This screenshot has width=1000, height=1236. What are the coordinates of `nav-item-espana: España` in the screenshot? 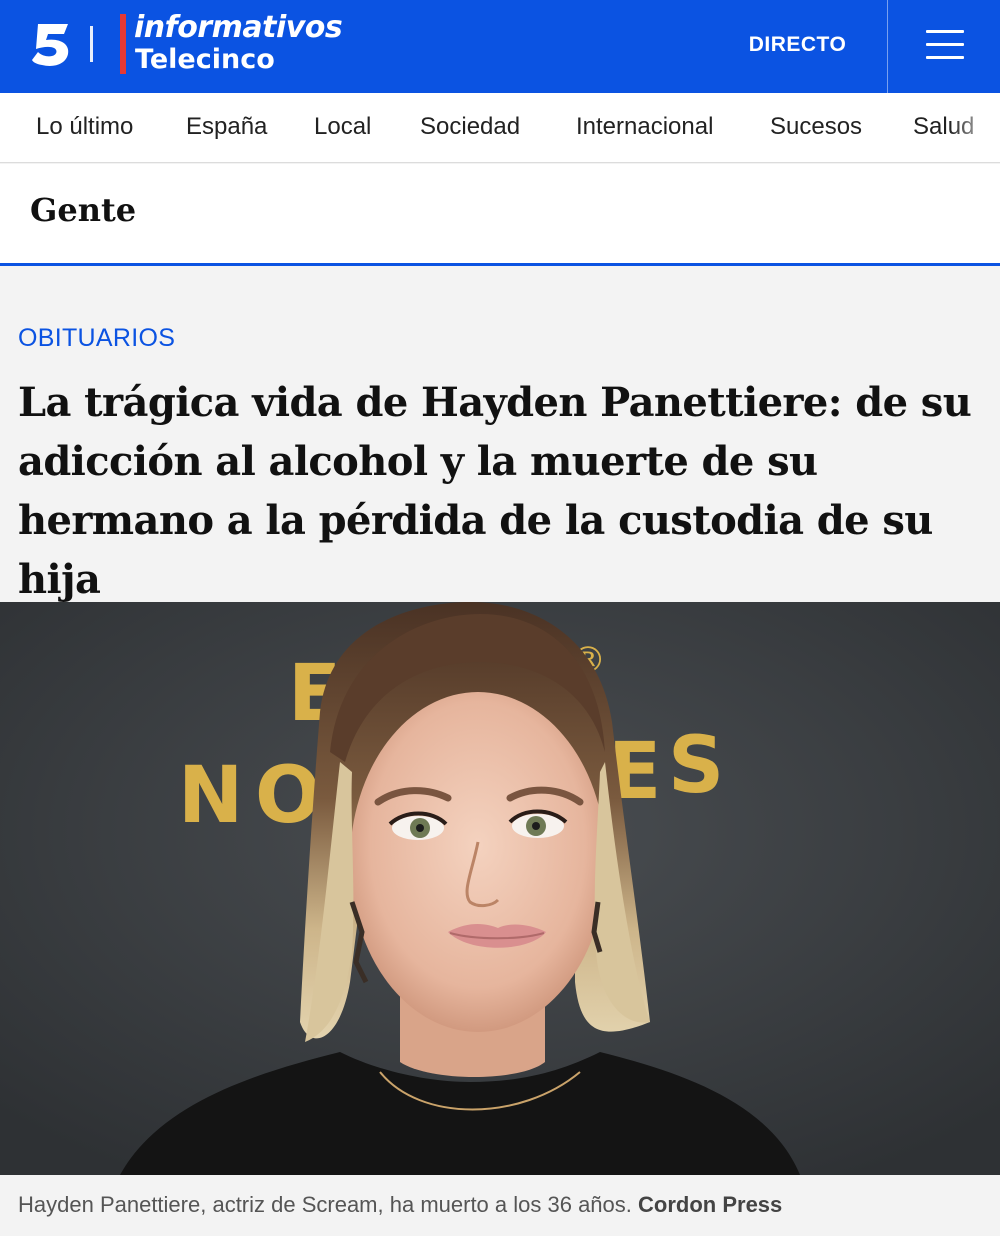 It's located at (226, 127).